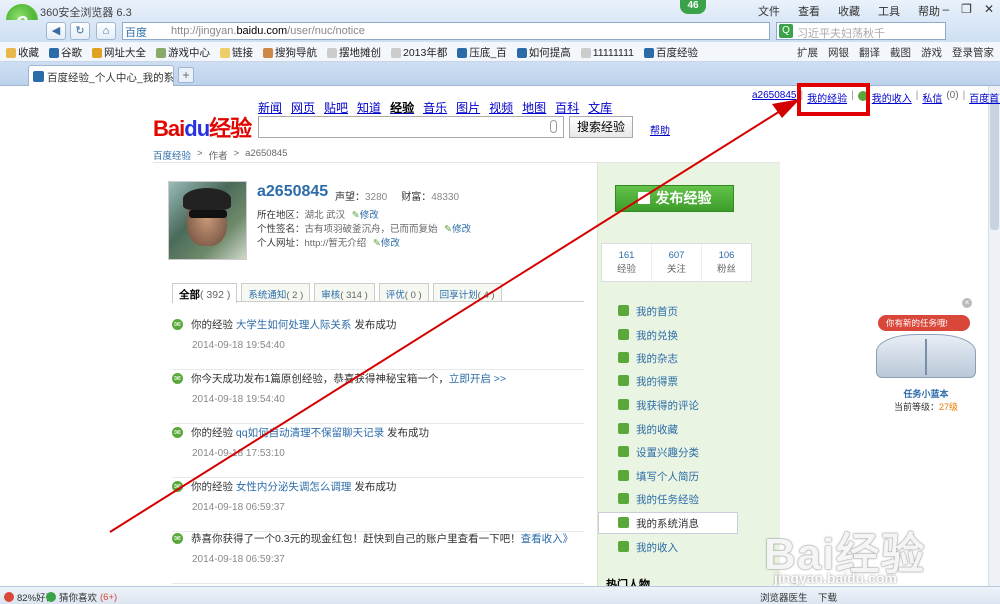 The image size is (1000, 604). Describe the element at coordinates (292, 192) in the screenshot. I see `profile-username: a2650845` at that location.